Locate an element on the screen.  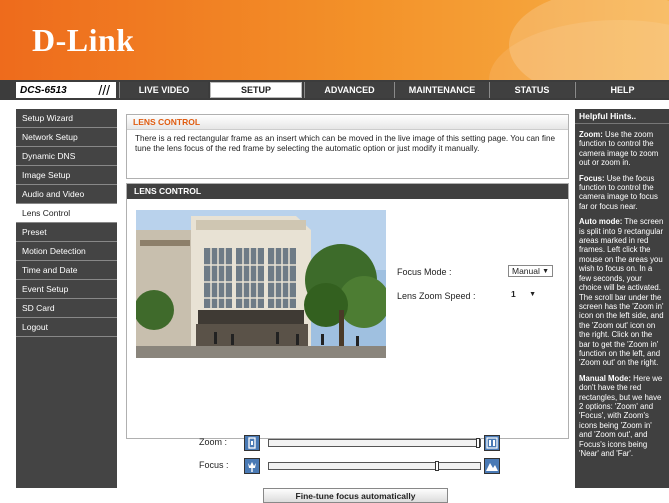
focus-near-icon is located at coordinates (252, 466).